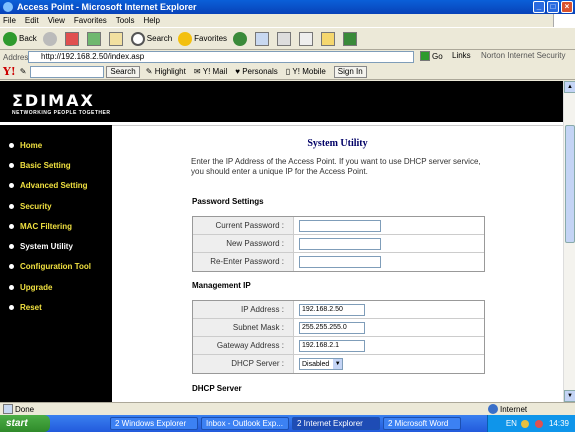 The height and width of the screenshot is (432, 575). What do you see at coordinates (340, 225) in the screenshot?
I see `current-password-input` at bounding box center [340, 225].